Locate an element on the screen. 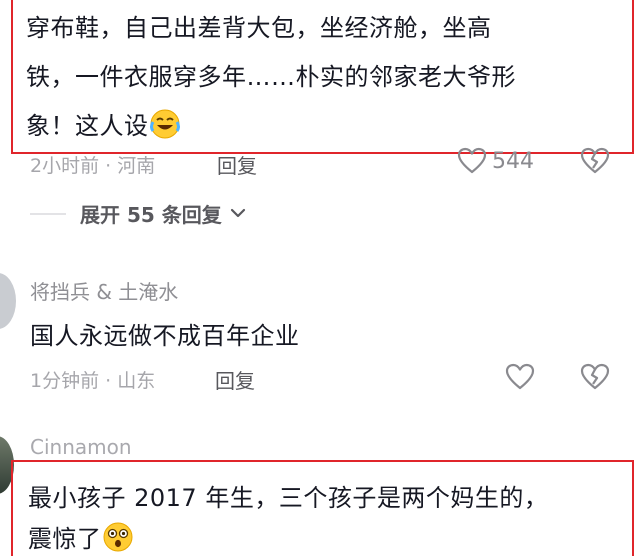 This screenshot has width=640, height=556. expand-divider is located at coordinates (48, 213).